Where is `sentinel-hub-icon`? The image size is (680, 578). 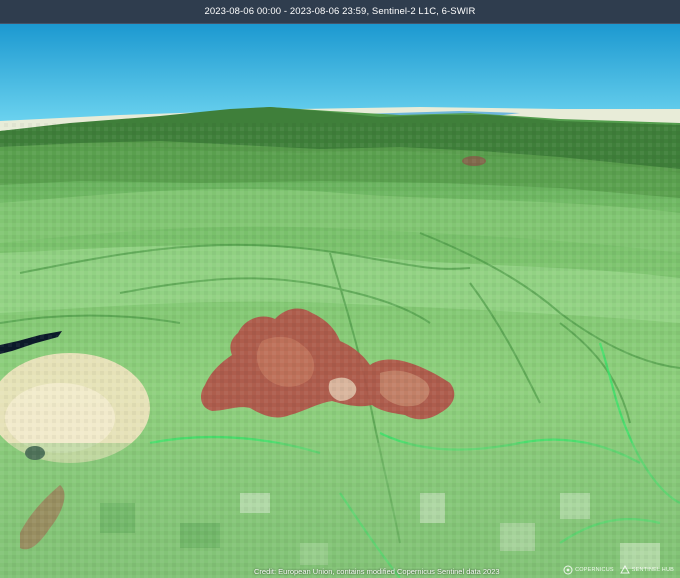 sentinel-hub-icon is located at coordinates (624, 569).